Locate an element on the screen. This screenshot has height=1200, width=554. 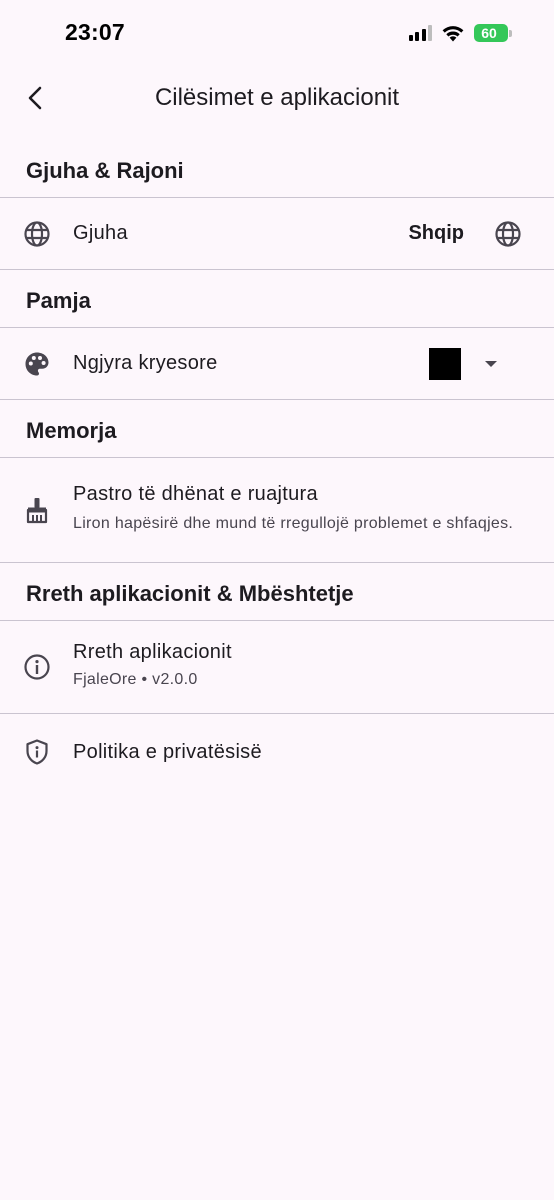
language-picker-globe-icon is located at coordinates (508, 234).